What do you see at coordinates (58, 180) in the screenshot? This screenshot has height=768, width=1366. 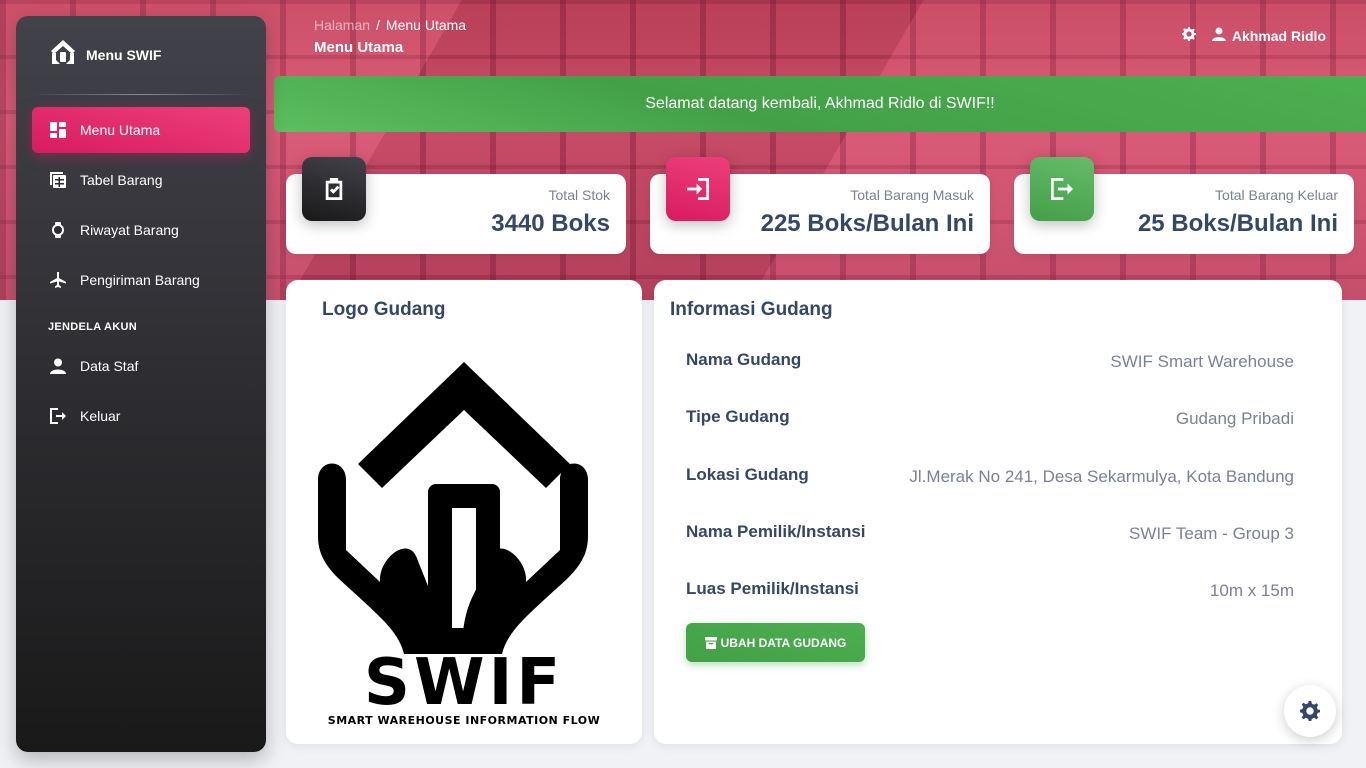 I see `table-icon` at bounding box center [58, 180].